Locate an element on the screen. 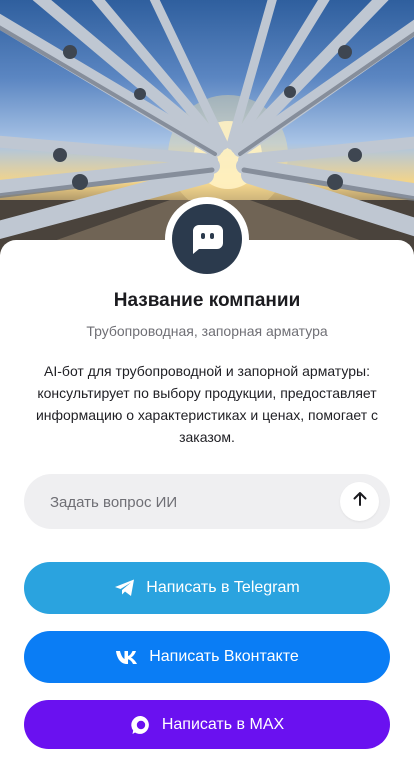 The image size is (414, 770). max-icon is located at coordinates (141, 725).